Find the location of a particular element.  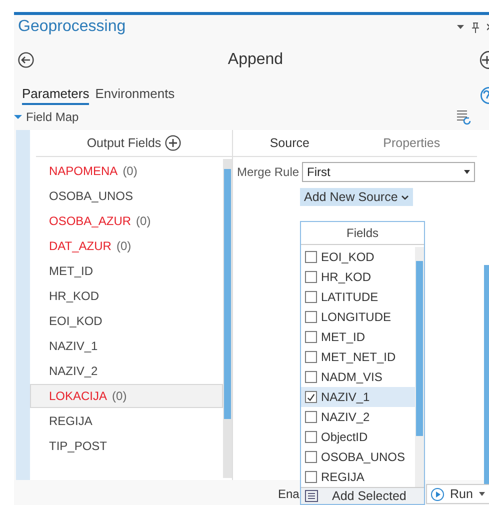

field-option: LATITUDE is located at coordinates (358, 297).